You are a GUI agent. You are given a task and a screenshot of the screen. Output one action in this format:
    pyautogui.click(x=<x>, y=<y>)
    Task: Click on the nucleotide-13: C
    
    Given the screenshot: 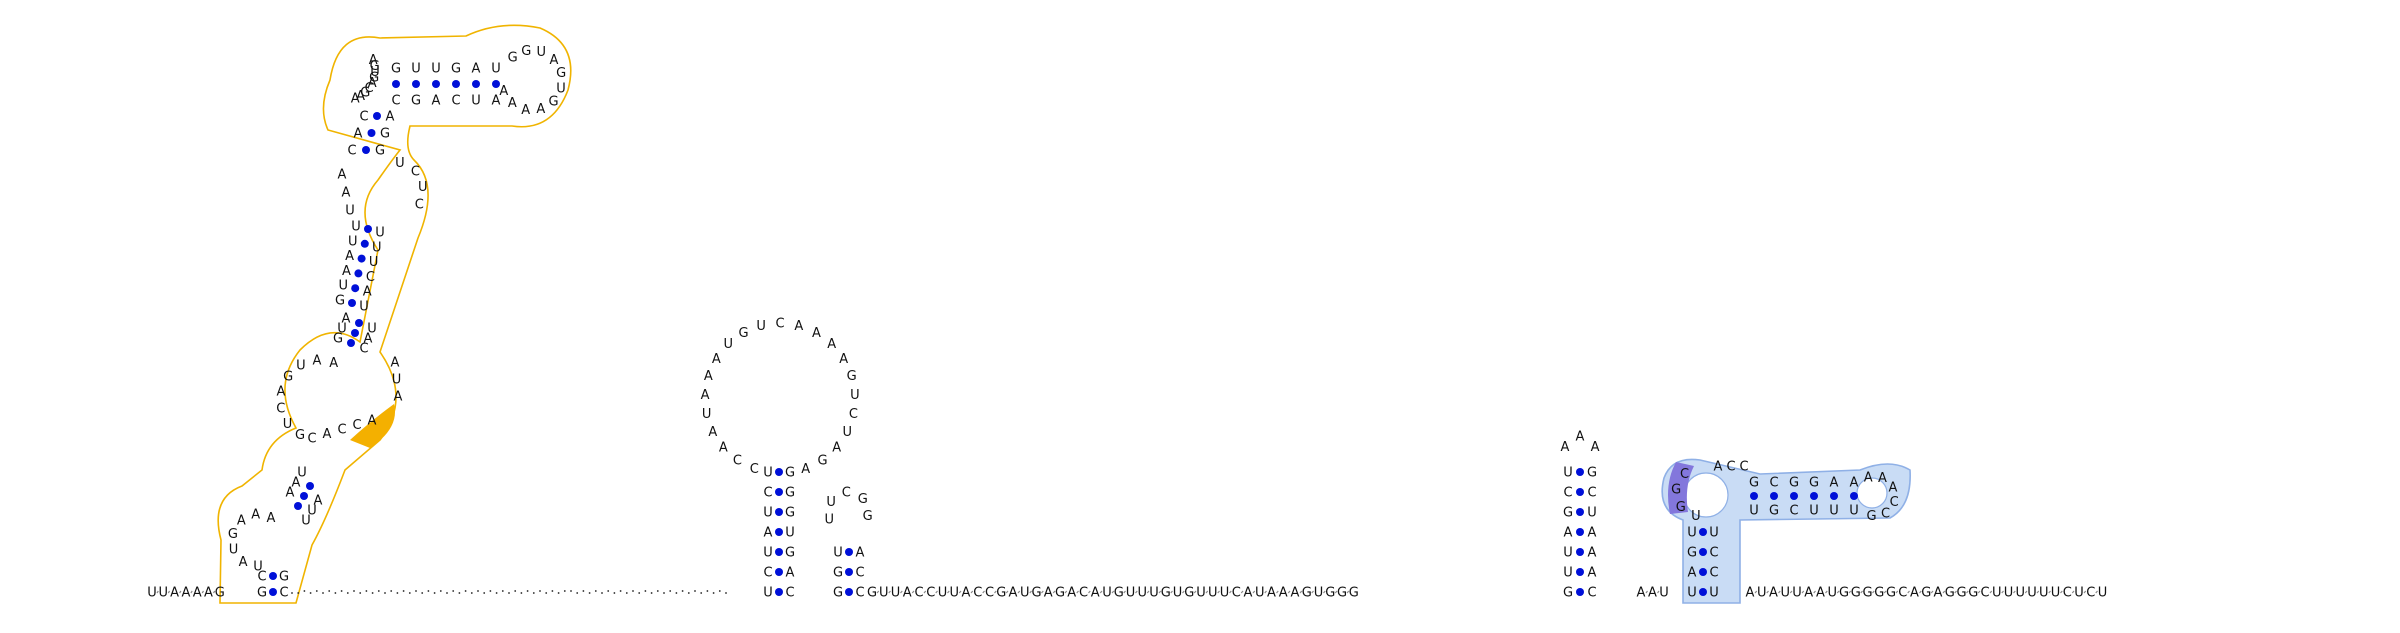 What is the action you would take?
    pyautogui.click(x=930, y=593)
    